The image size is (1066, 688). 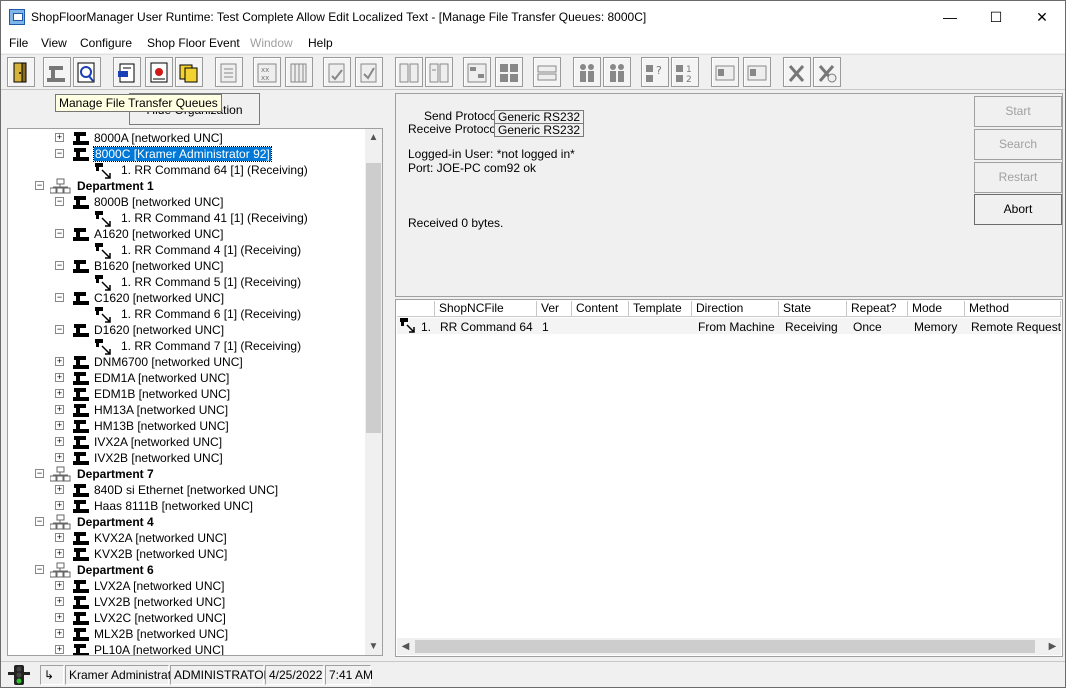 What do you see at coordinates (187, 554) in the screenshot?
I see `tree-machine-node: + KVX2B [networked UNC]` at bounding box center [187, 554].